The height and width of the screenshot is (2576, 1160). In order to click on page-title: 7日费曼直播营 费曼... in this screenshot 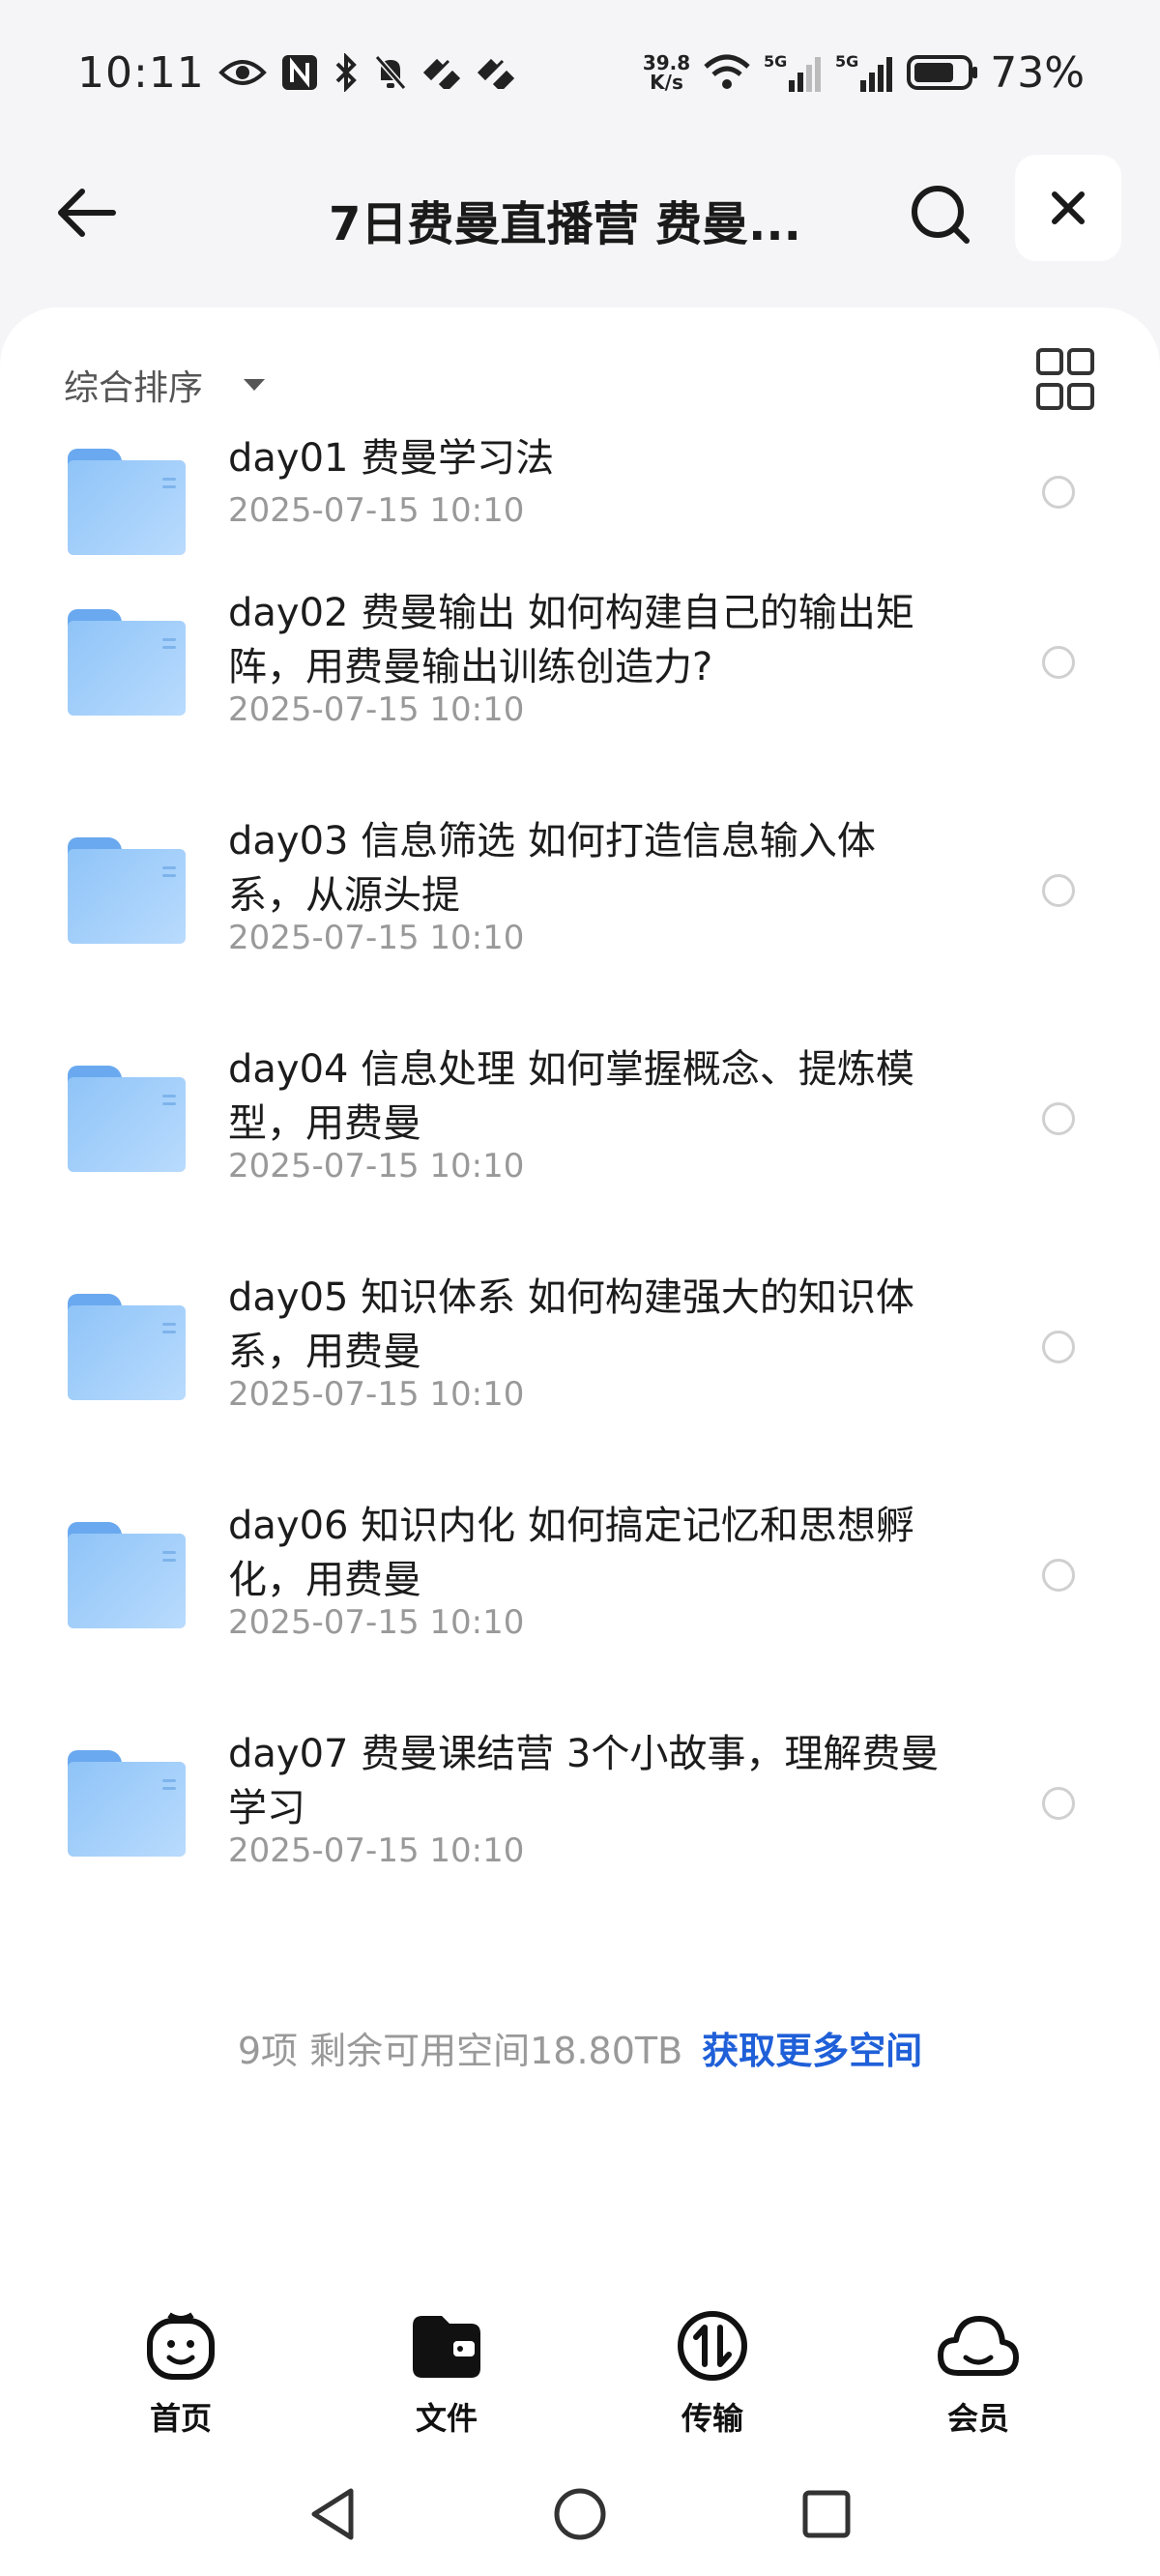, I will do `click(565, 224)`.